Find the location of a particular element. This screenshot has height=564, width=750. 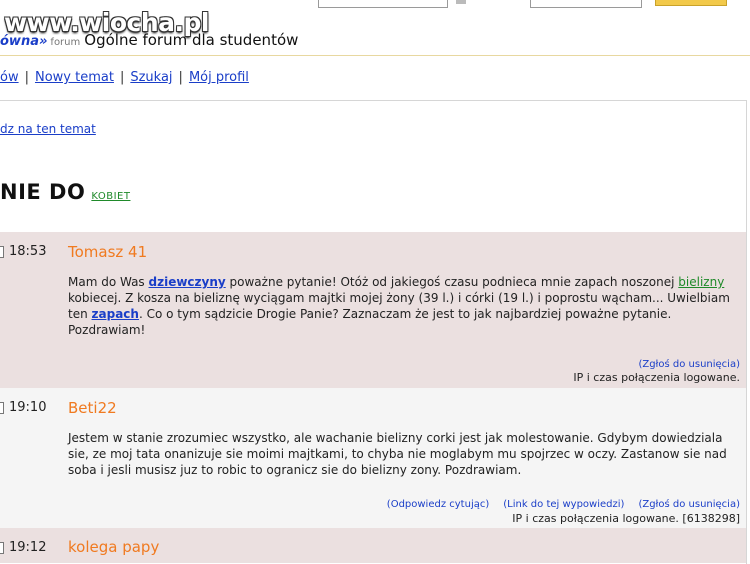

nav-links: ów | Nowy temat | Szukaj | Mój profil is located at coordinates (124, 77).